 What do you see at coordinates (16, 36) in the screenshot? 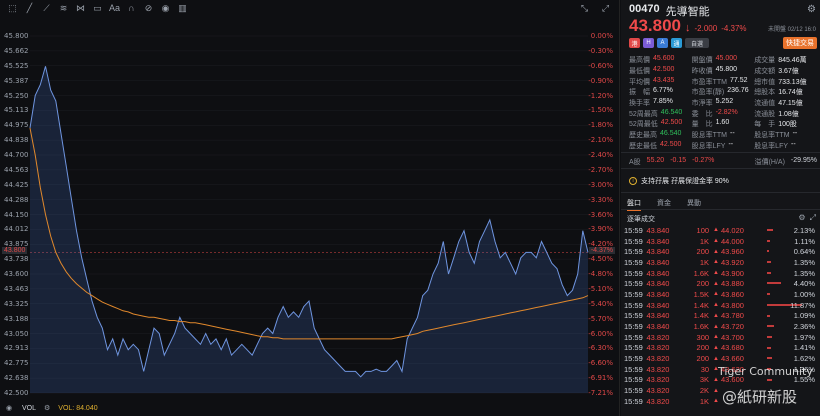
I see `price-tick: 45.800` at bounding box center [16, 36].